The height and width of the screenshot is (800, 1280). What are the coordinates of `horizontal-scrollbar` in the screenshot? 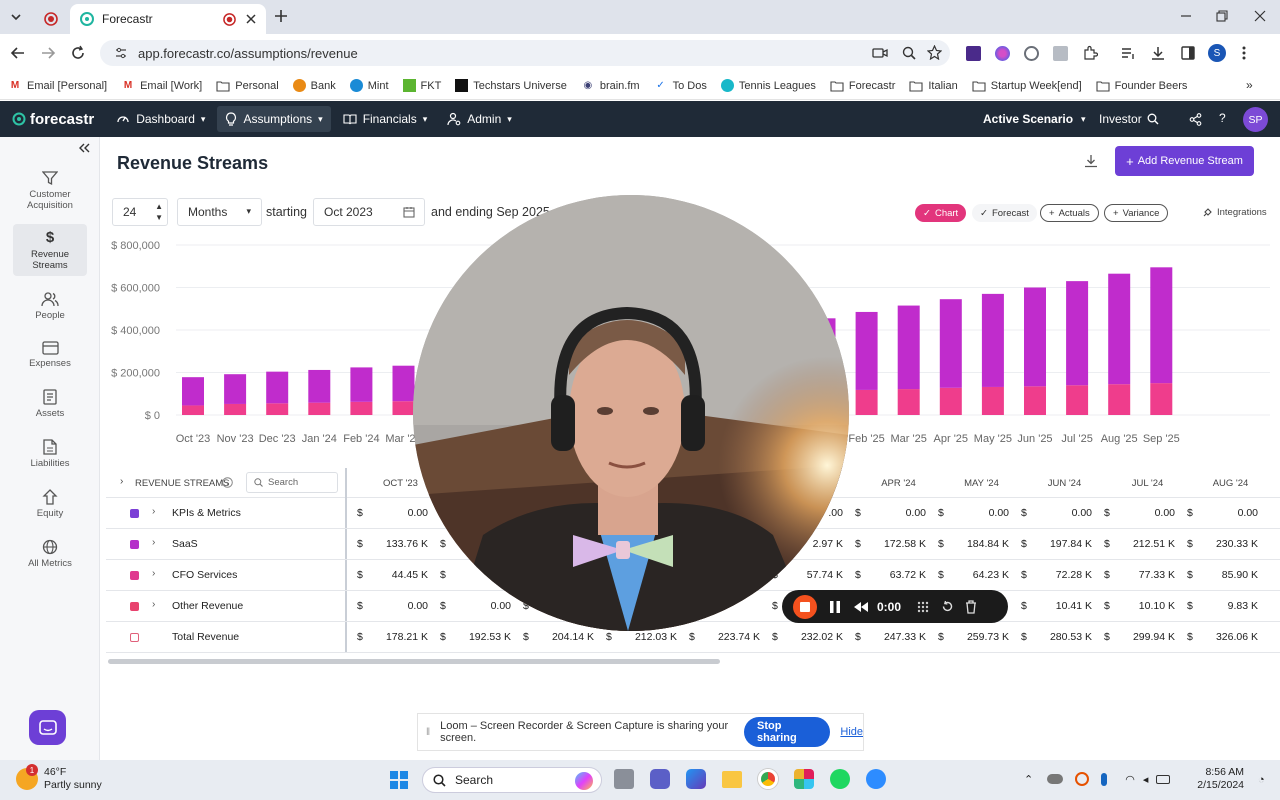 It's located at (414, 661).